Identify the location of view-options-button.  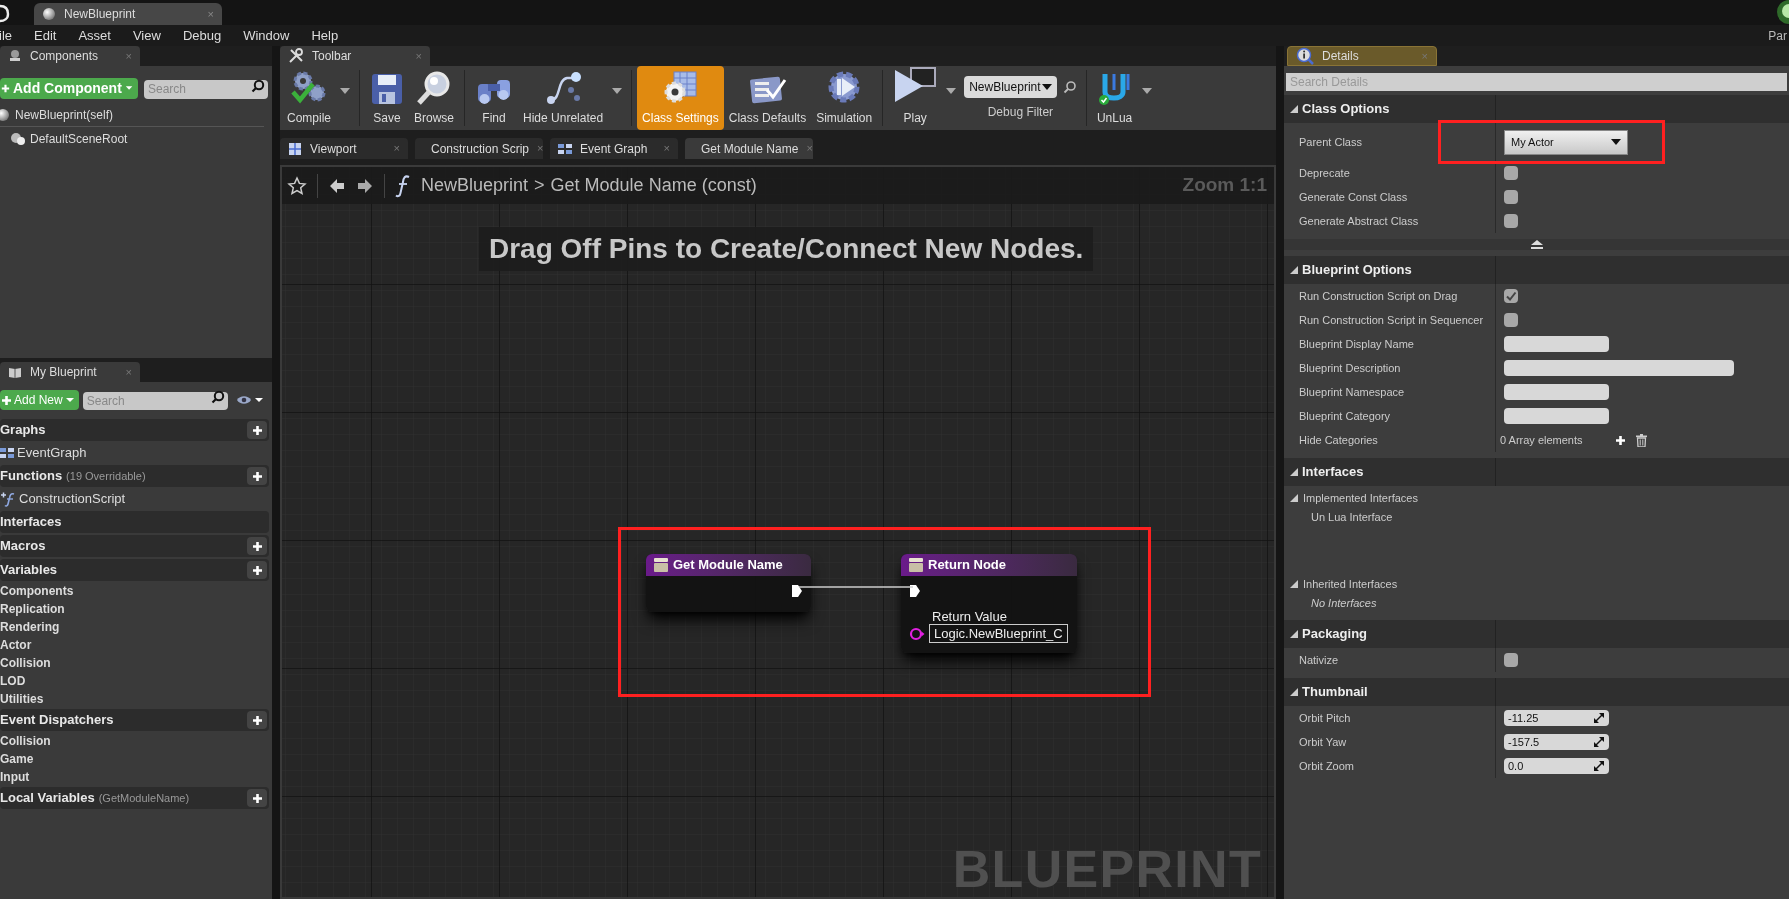
(250, 400).